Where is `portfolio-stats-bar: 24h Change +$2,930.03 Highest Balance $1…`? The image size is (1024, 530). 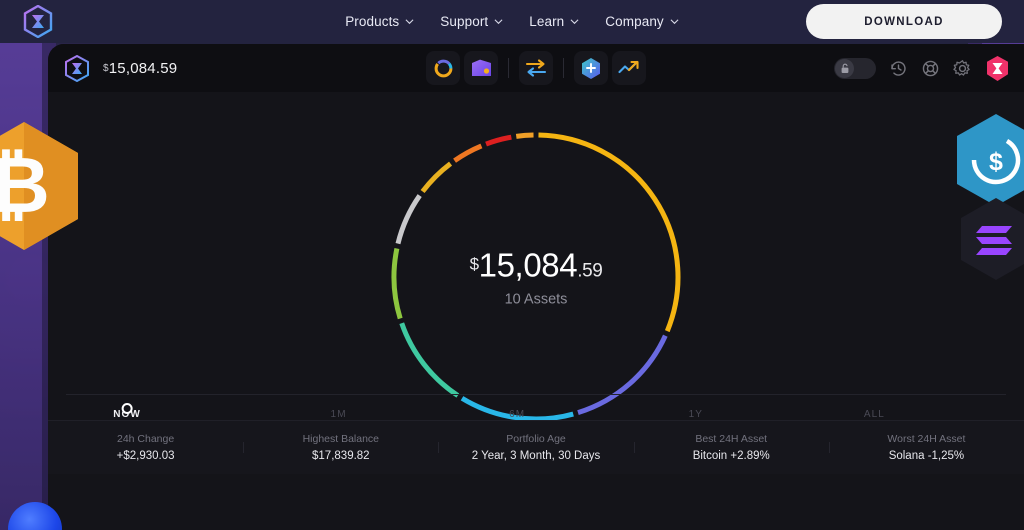 portfolio-stats-bar: 24h Change +$2,930.03 Highest Balance $1… is located at coordinates (536, 447).